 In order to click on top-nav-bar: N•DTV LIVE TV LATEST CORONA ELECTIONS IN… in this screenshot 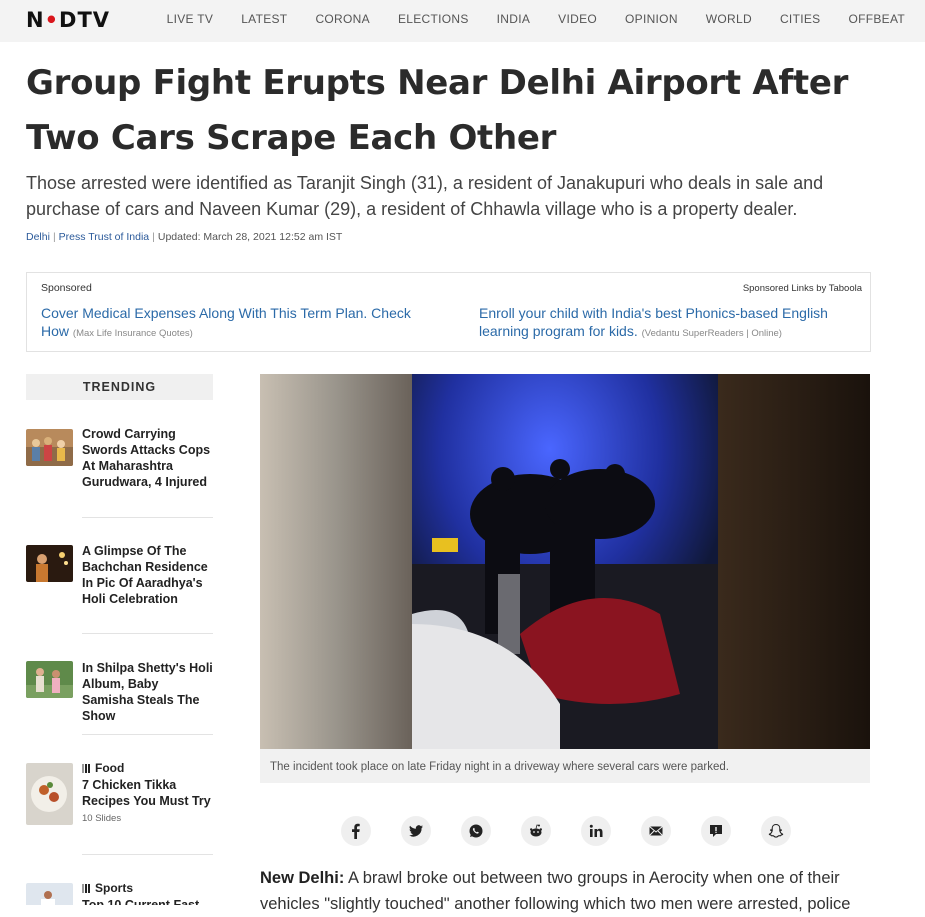, I will do `click(462, 21)`.